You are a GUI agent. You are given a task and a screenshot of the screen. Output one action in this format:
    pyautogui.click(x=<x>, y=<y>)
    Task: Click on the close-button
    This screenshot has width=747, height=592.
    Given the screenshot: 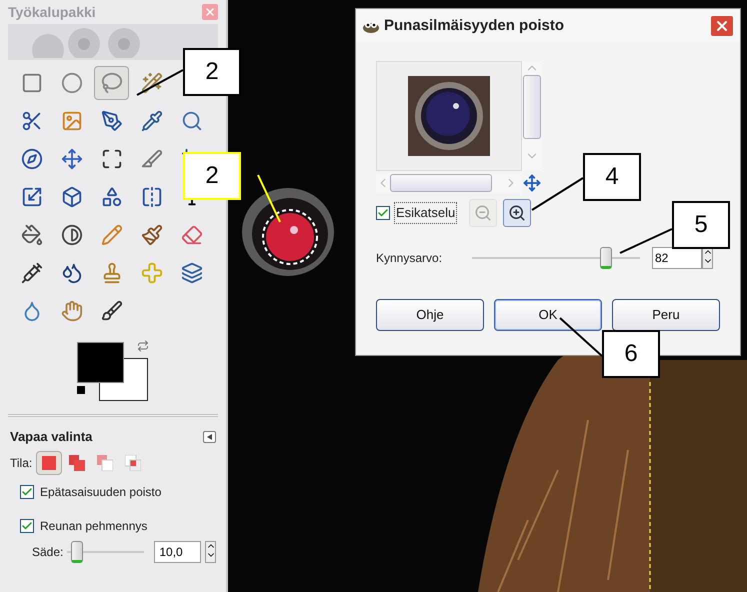 What is the action you would take?
    pyautogui.click(x=722, y=26)
    